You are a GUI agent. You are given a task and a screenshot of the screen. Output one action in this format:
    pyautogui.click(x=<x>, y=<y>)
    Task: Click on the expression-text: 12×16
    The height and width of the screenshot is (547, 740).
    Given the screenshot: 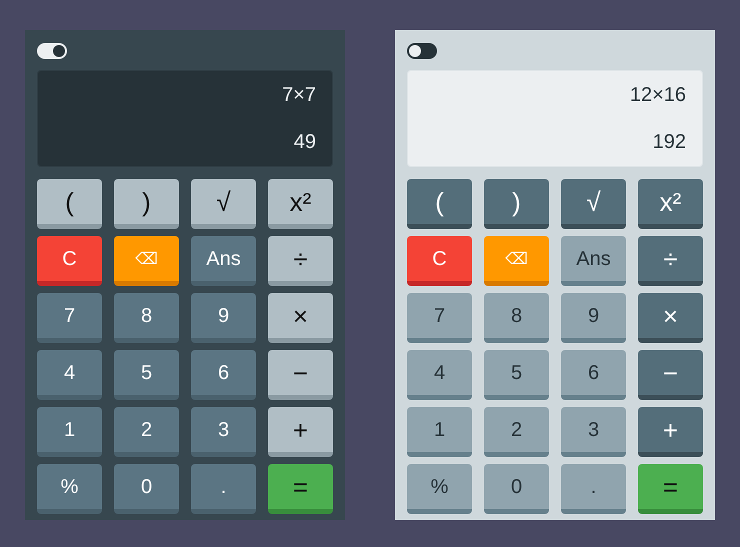 What is the action you would take?
    pyautogui.click(x=658, y=95)
    